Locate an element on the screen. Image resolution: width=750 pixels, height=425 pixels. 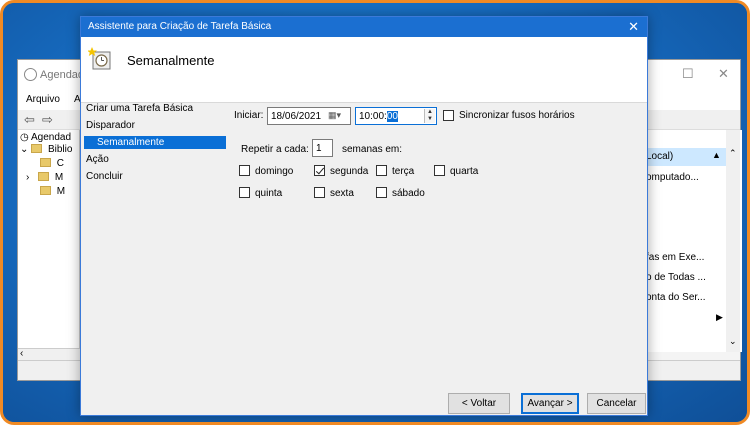
triangle-up-icon: ▲ is located at coordinates (716, 155).